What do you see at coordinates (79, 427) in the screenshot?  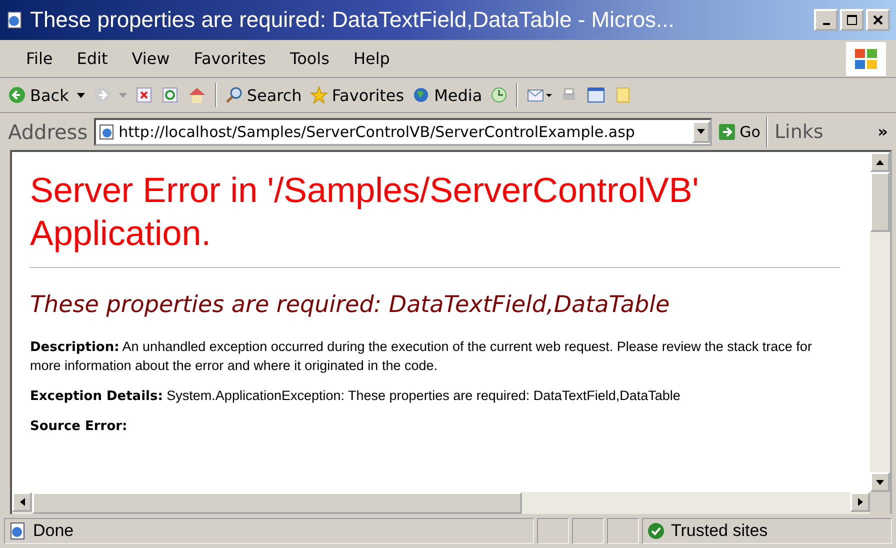 I see `section-heading: Source Error:` at bounding box center [79, 427].